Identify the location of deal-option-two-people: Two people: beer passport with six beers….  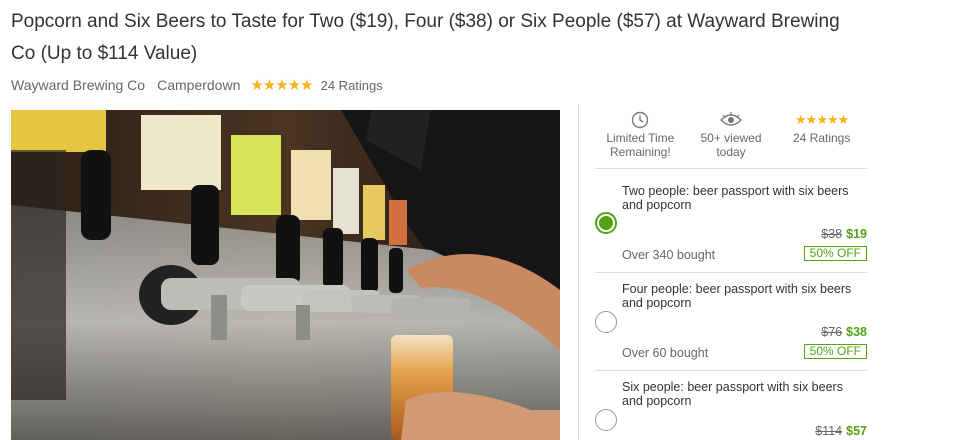
(731, 228).